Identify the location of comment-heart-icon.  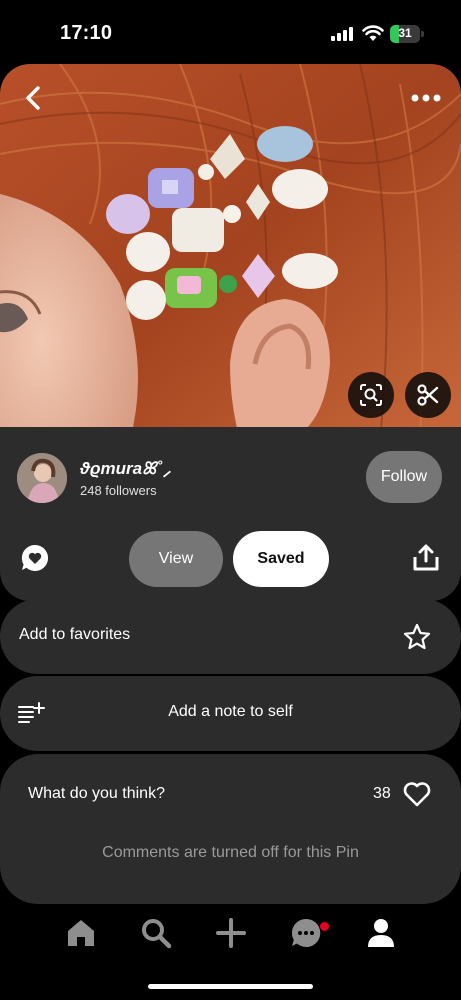
(35, 558).